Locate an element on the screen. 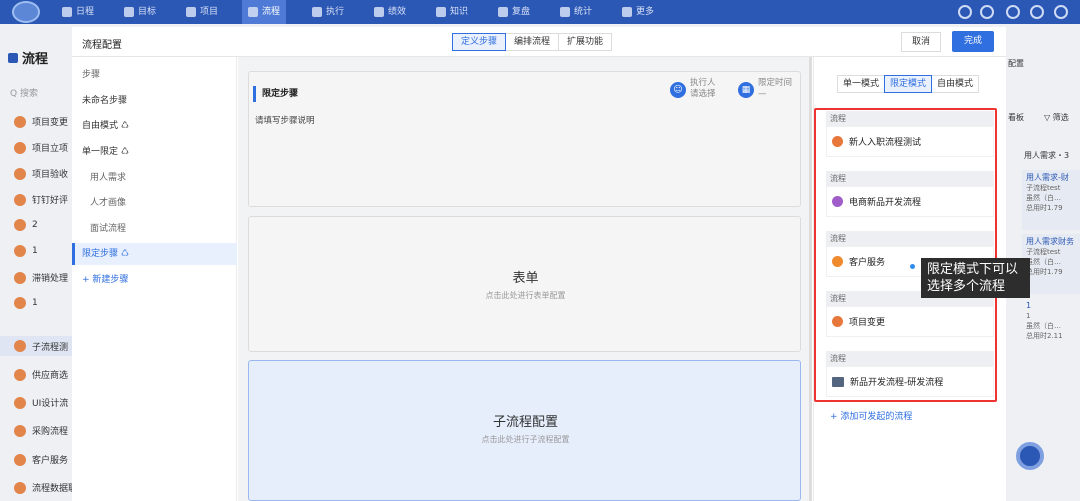 The image size is (1080, 501). background-list-item: 项目变更 is located at coordinates (41, 121).